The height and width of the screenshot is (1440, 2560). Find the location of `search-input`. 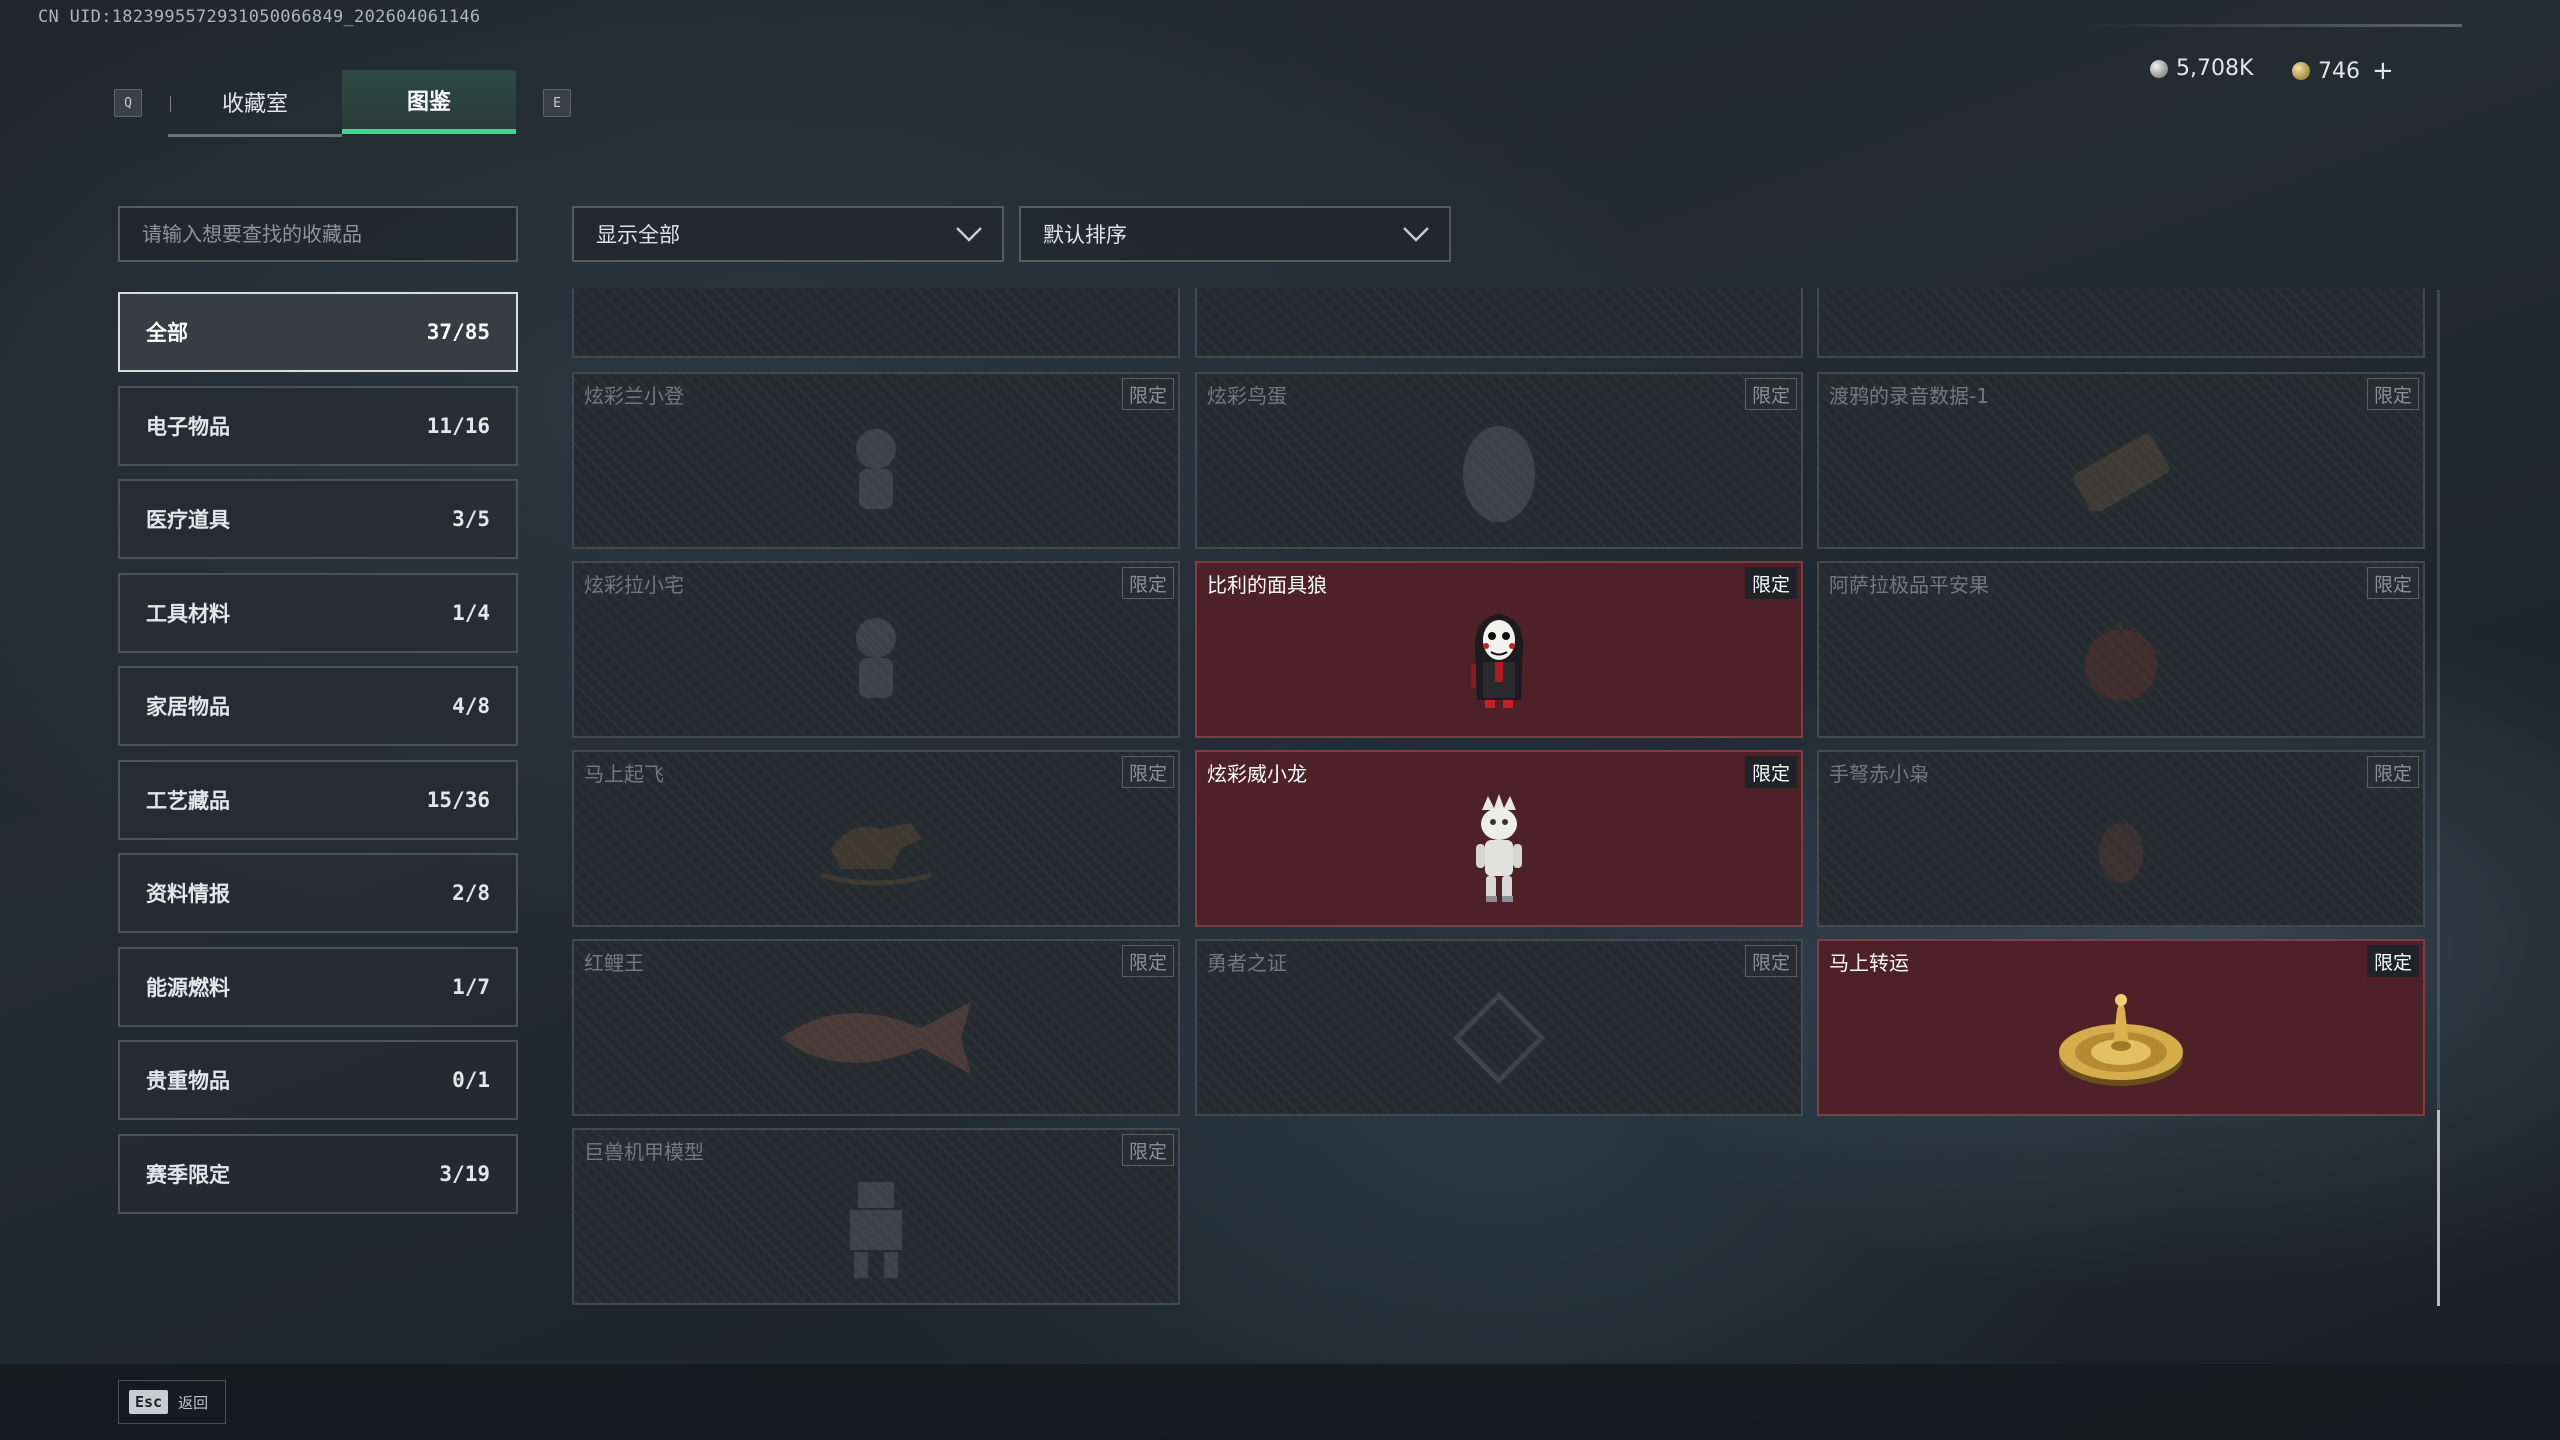

search-input is located at coordinates (318, 234).